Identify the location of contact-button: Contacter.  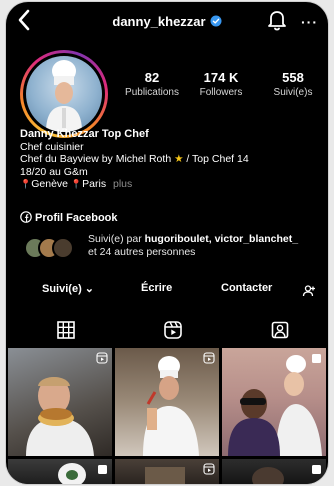
(246, 288).